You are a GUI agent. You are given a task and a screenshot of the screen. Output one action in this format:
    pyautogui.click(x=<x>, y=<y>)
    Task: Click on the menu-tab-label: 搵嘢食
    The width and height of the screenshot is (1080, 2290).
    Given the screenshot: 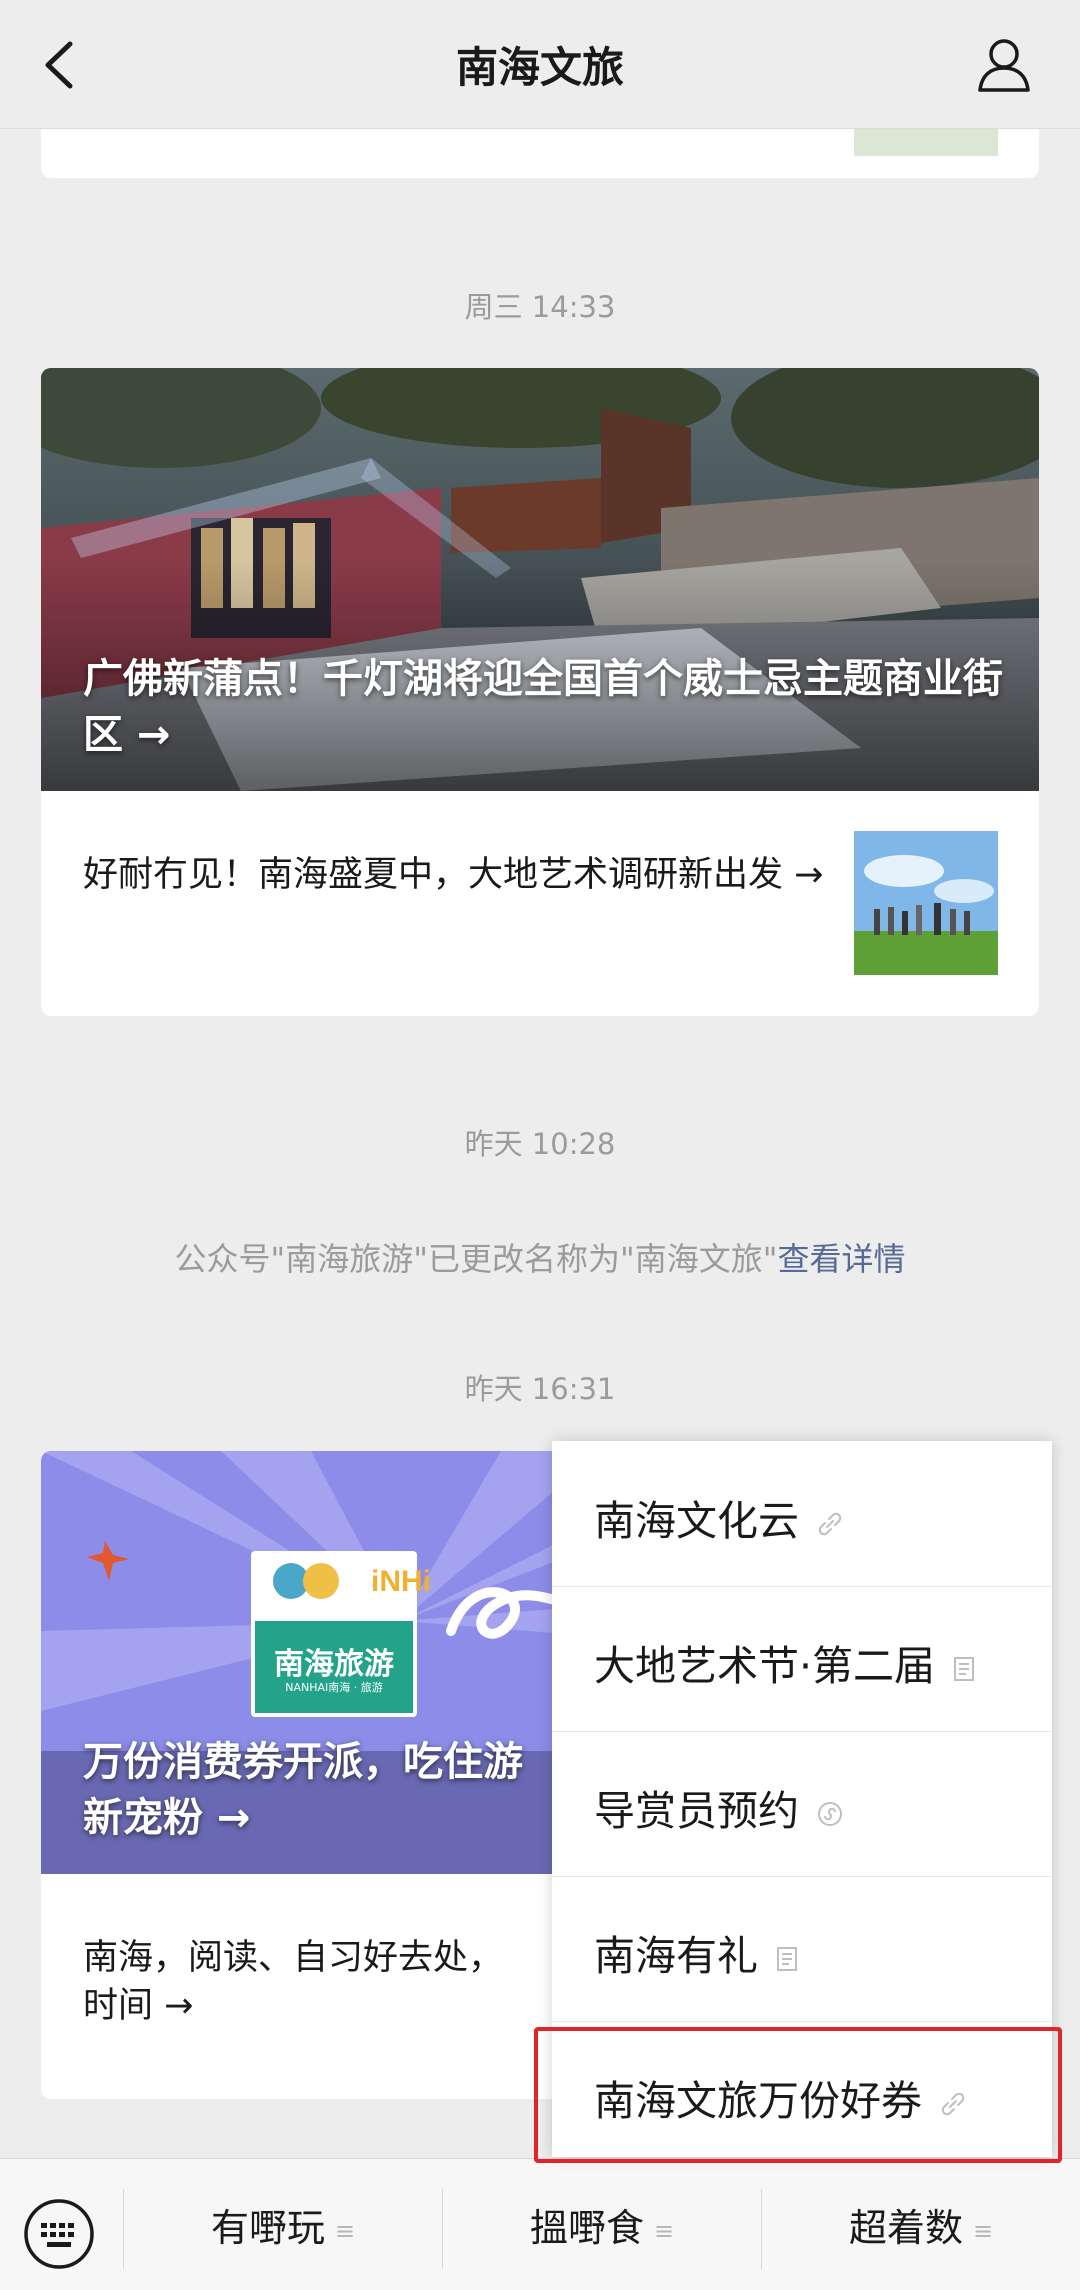 What is the action you would take?
    pyautogui.click(x=586, y=2228)
    